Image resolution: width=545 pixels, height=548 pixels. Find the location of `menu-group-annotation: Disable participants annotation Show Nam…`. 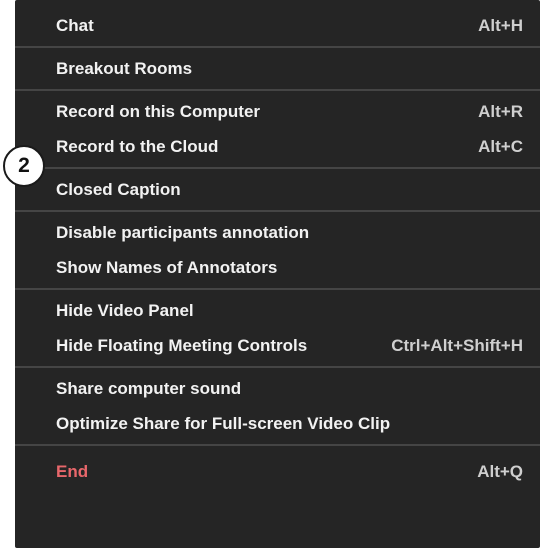

menu-group-annotation: Disable participants annotation Show Nam… is located at coordinates (277, 251).